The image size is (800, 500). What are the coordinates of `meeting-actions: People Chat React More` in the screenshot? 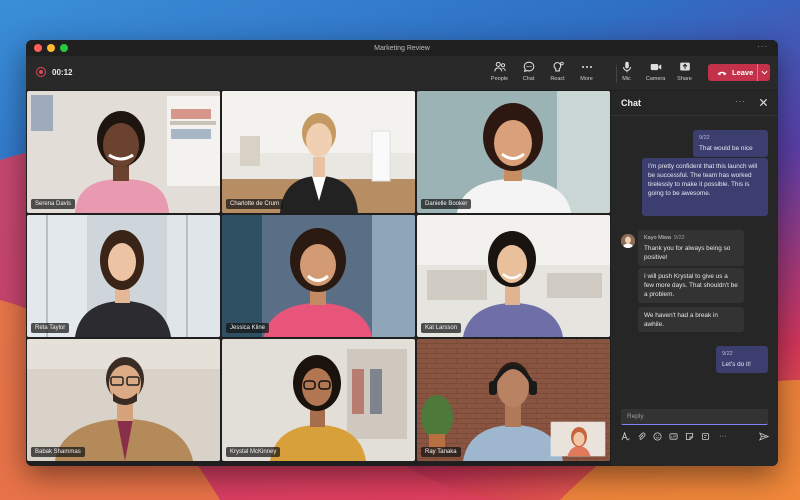 It's located at (543, 71).